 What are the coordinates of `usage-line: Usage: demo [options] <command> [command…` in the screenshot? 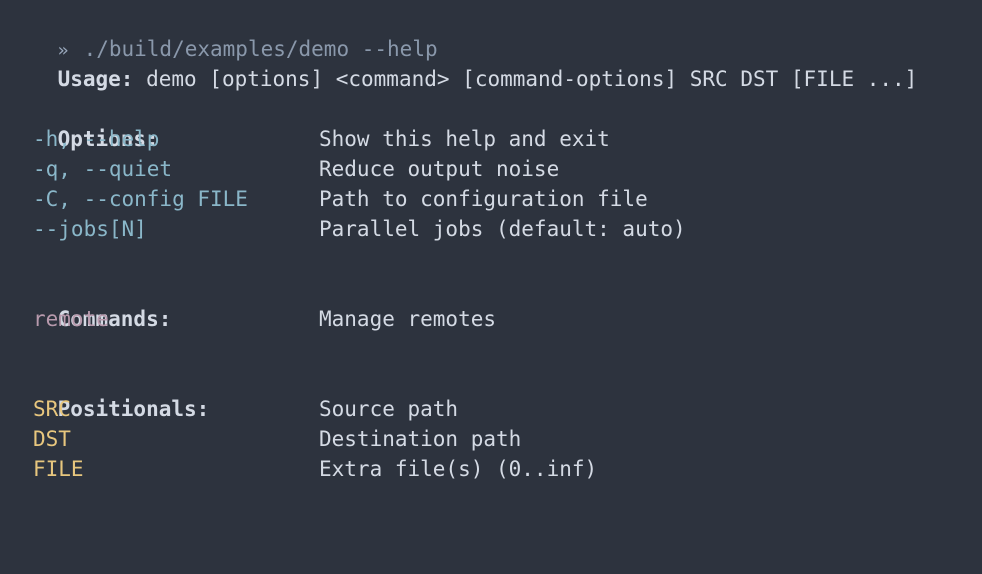 It's located at (494, 62).